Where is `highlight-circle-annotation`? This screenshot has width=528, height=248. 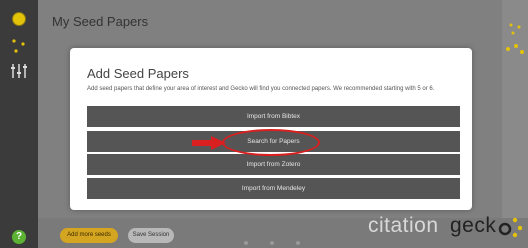 highlight-circle-annotation is located at coordinates (271, 142).